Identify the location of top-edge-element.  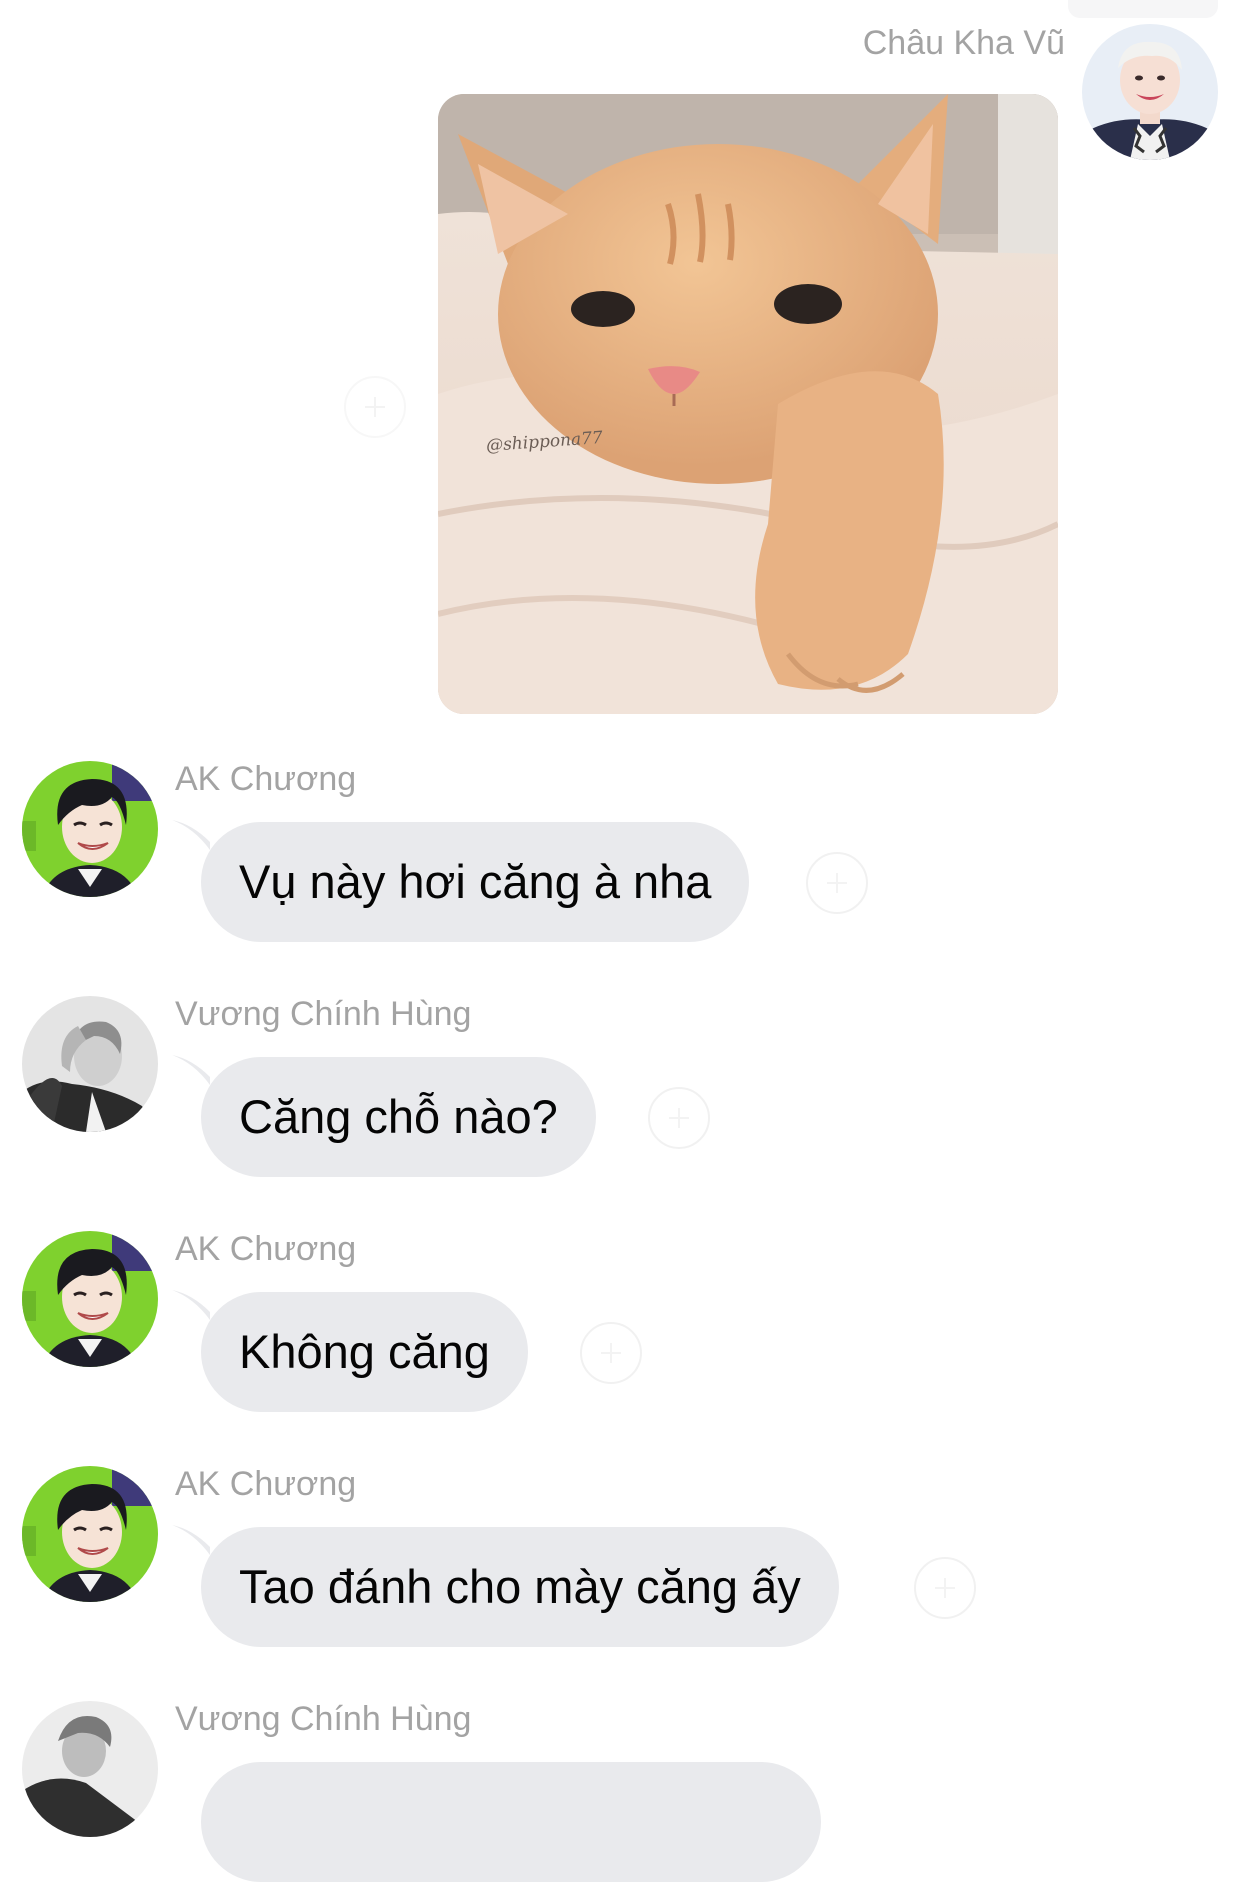
(1143, 9).